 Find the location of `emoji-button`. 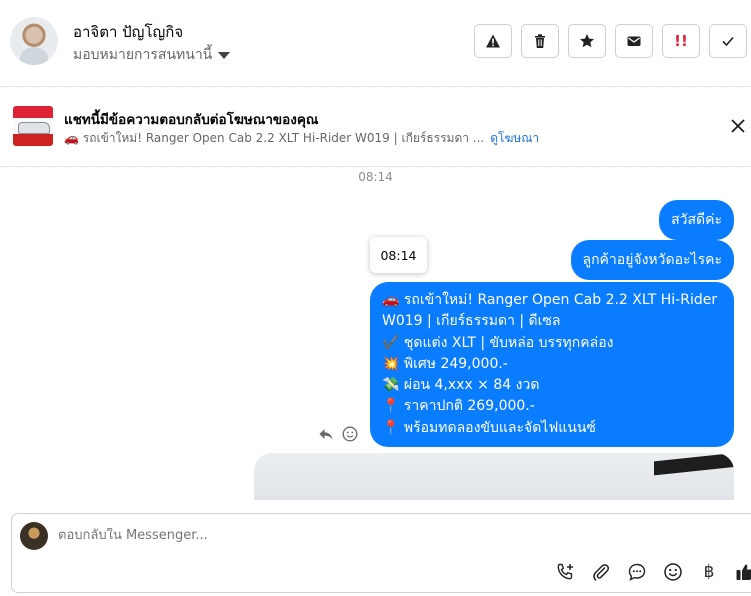

emoji-button is located at coordinates (673, 572).